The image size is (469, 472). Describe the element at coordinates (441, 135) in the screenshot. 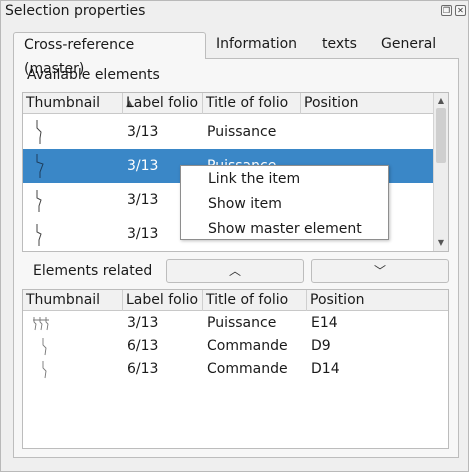

I see `scrollbar-thumb` at that location.